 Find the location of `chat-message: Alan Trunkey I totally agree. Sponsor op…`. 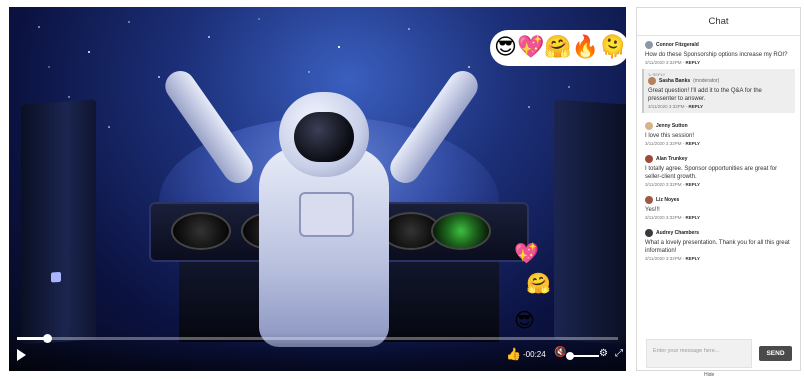

chat-message: Alan Trunkey I totally agree. Sponsor op… is located at coordinates (720, 171).